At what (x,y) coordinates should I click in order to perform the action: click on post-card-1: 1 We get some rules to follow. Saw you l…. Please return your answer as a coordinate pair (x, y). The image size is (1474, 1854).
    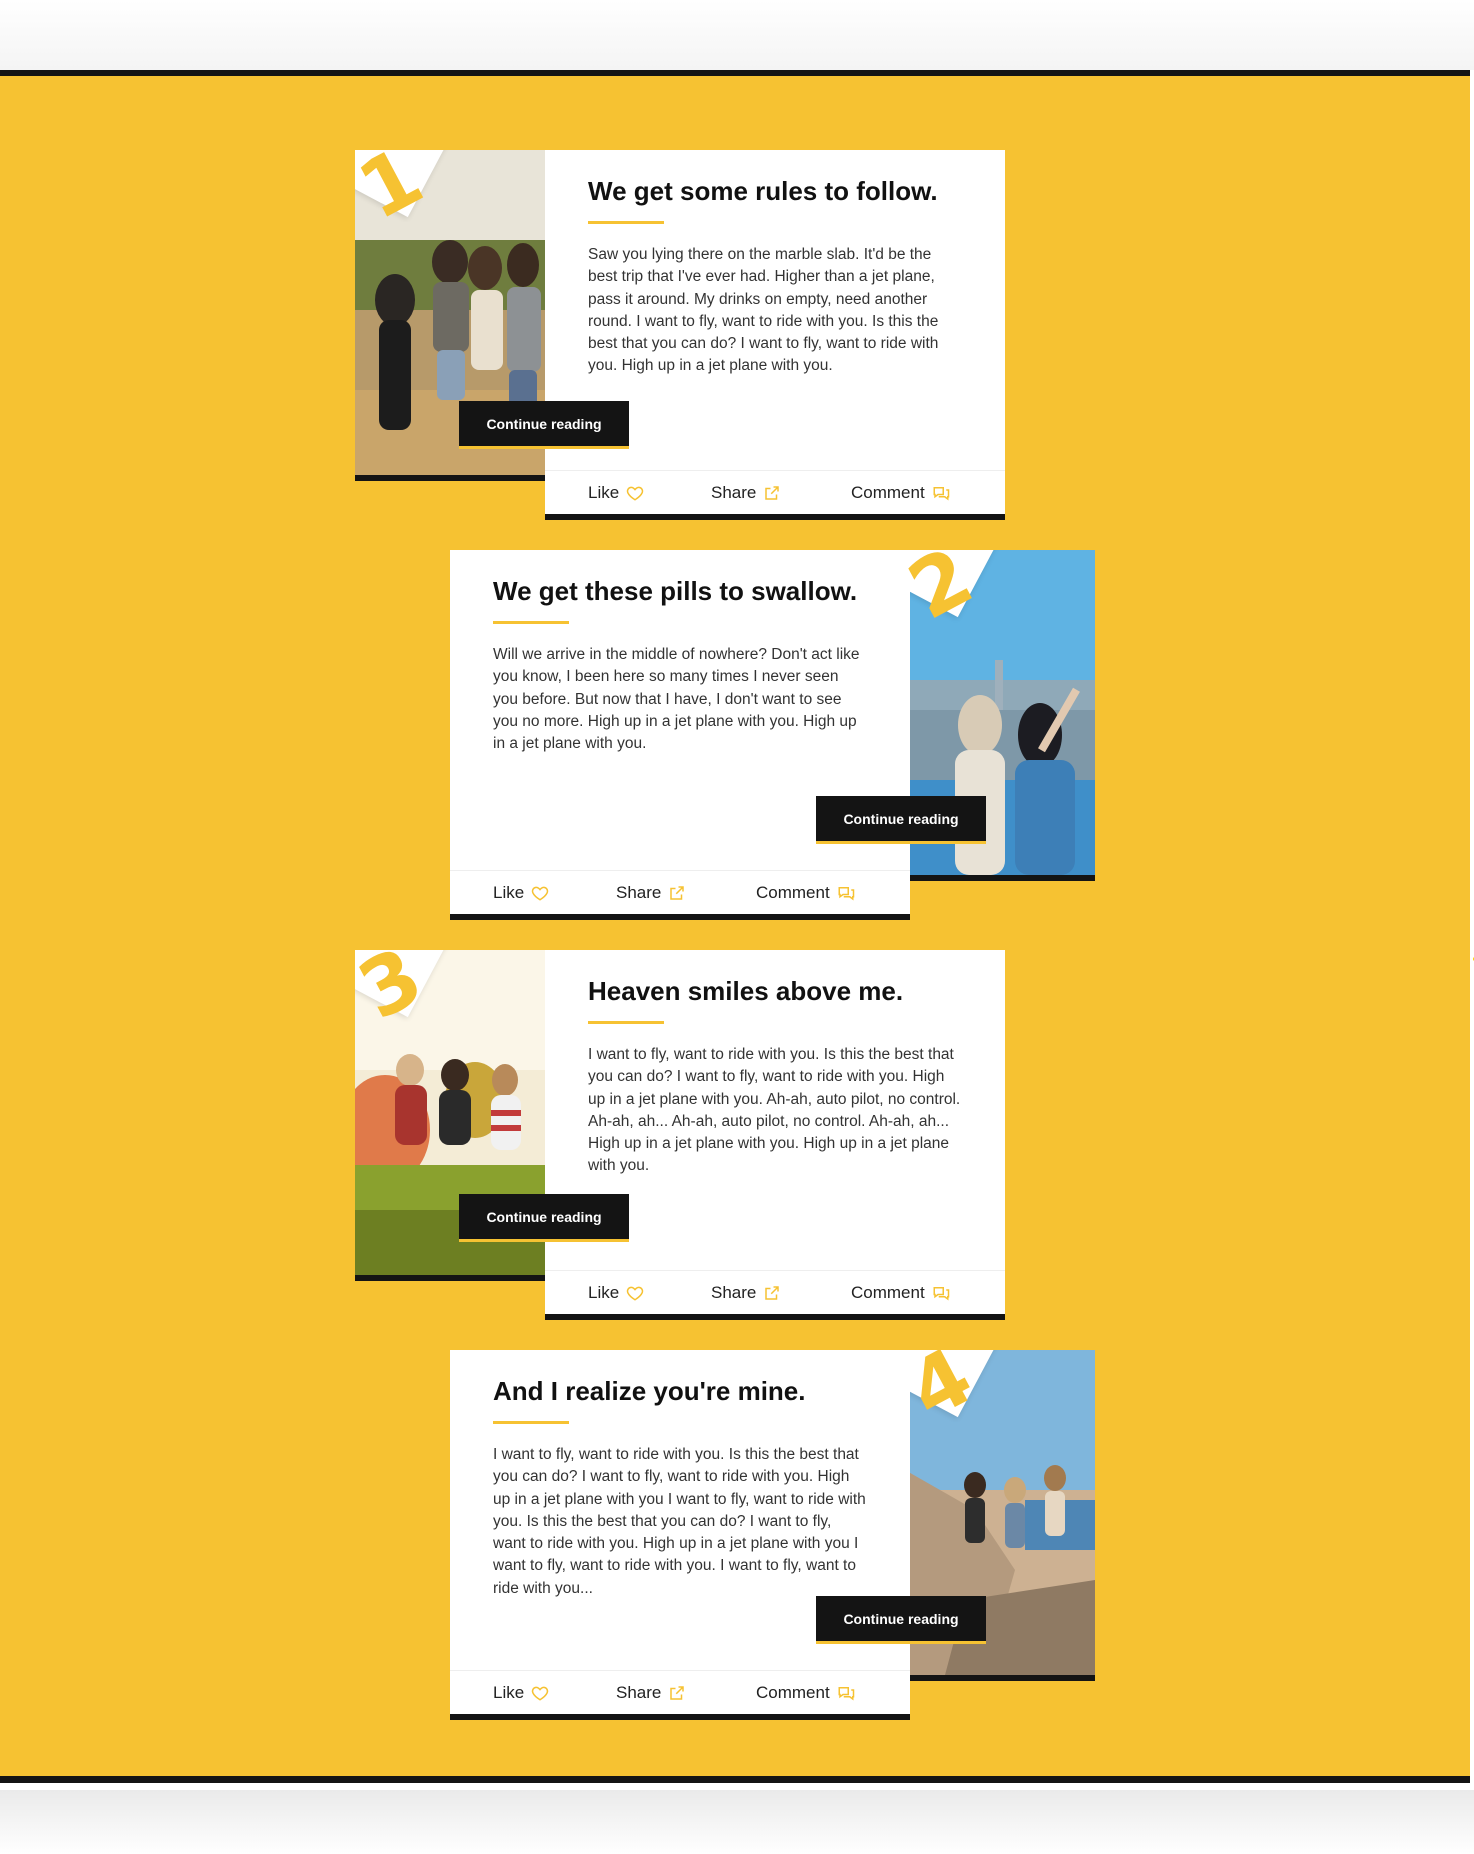
    Looking at the image, I should click on (727, 335).